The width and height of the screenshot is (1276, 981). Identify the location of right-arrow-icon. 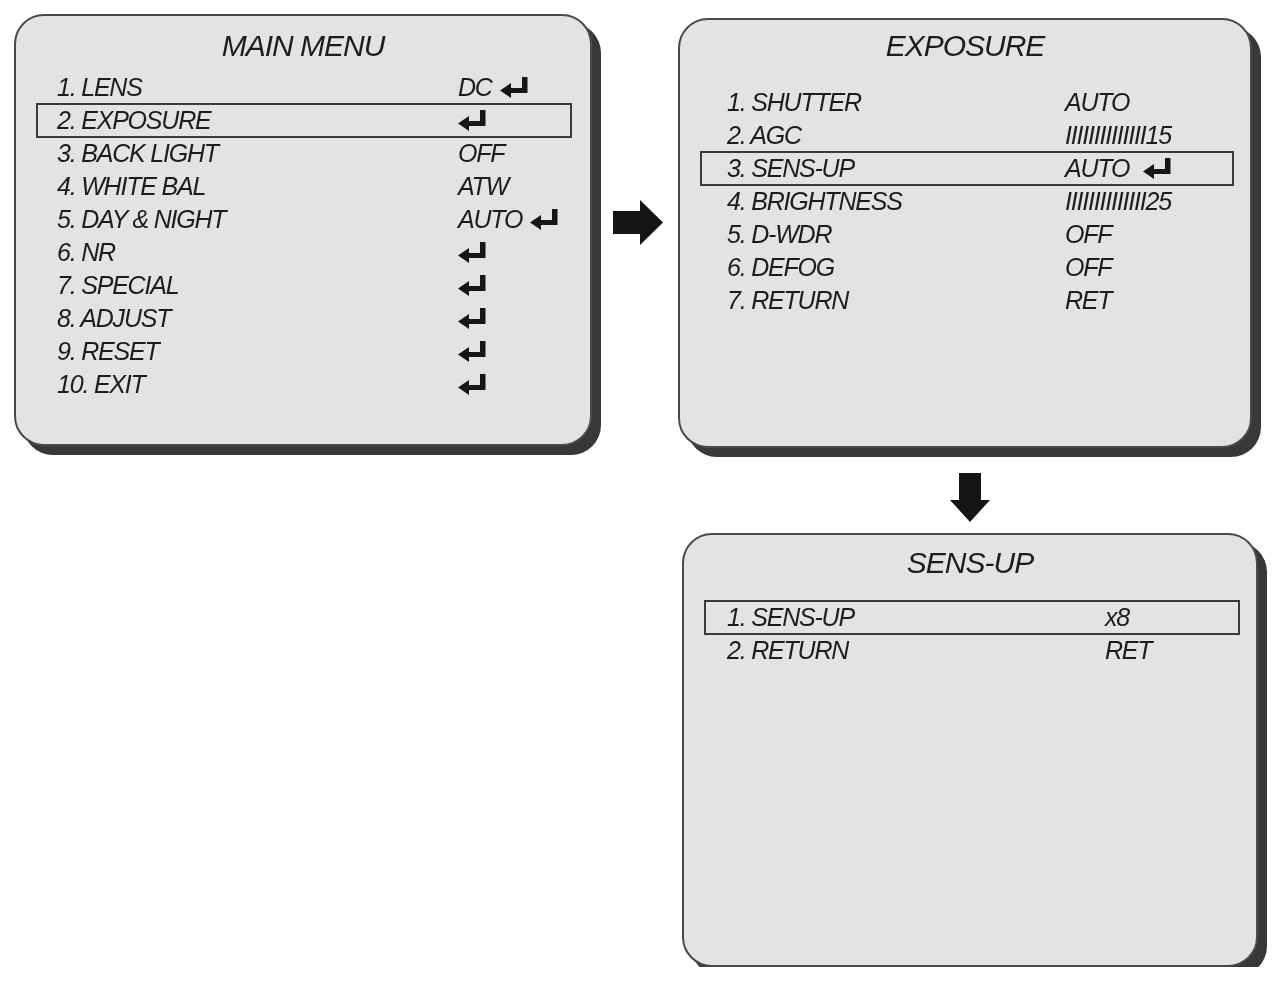
(638, 222).